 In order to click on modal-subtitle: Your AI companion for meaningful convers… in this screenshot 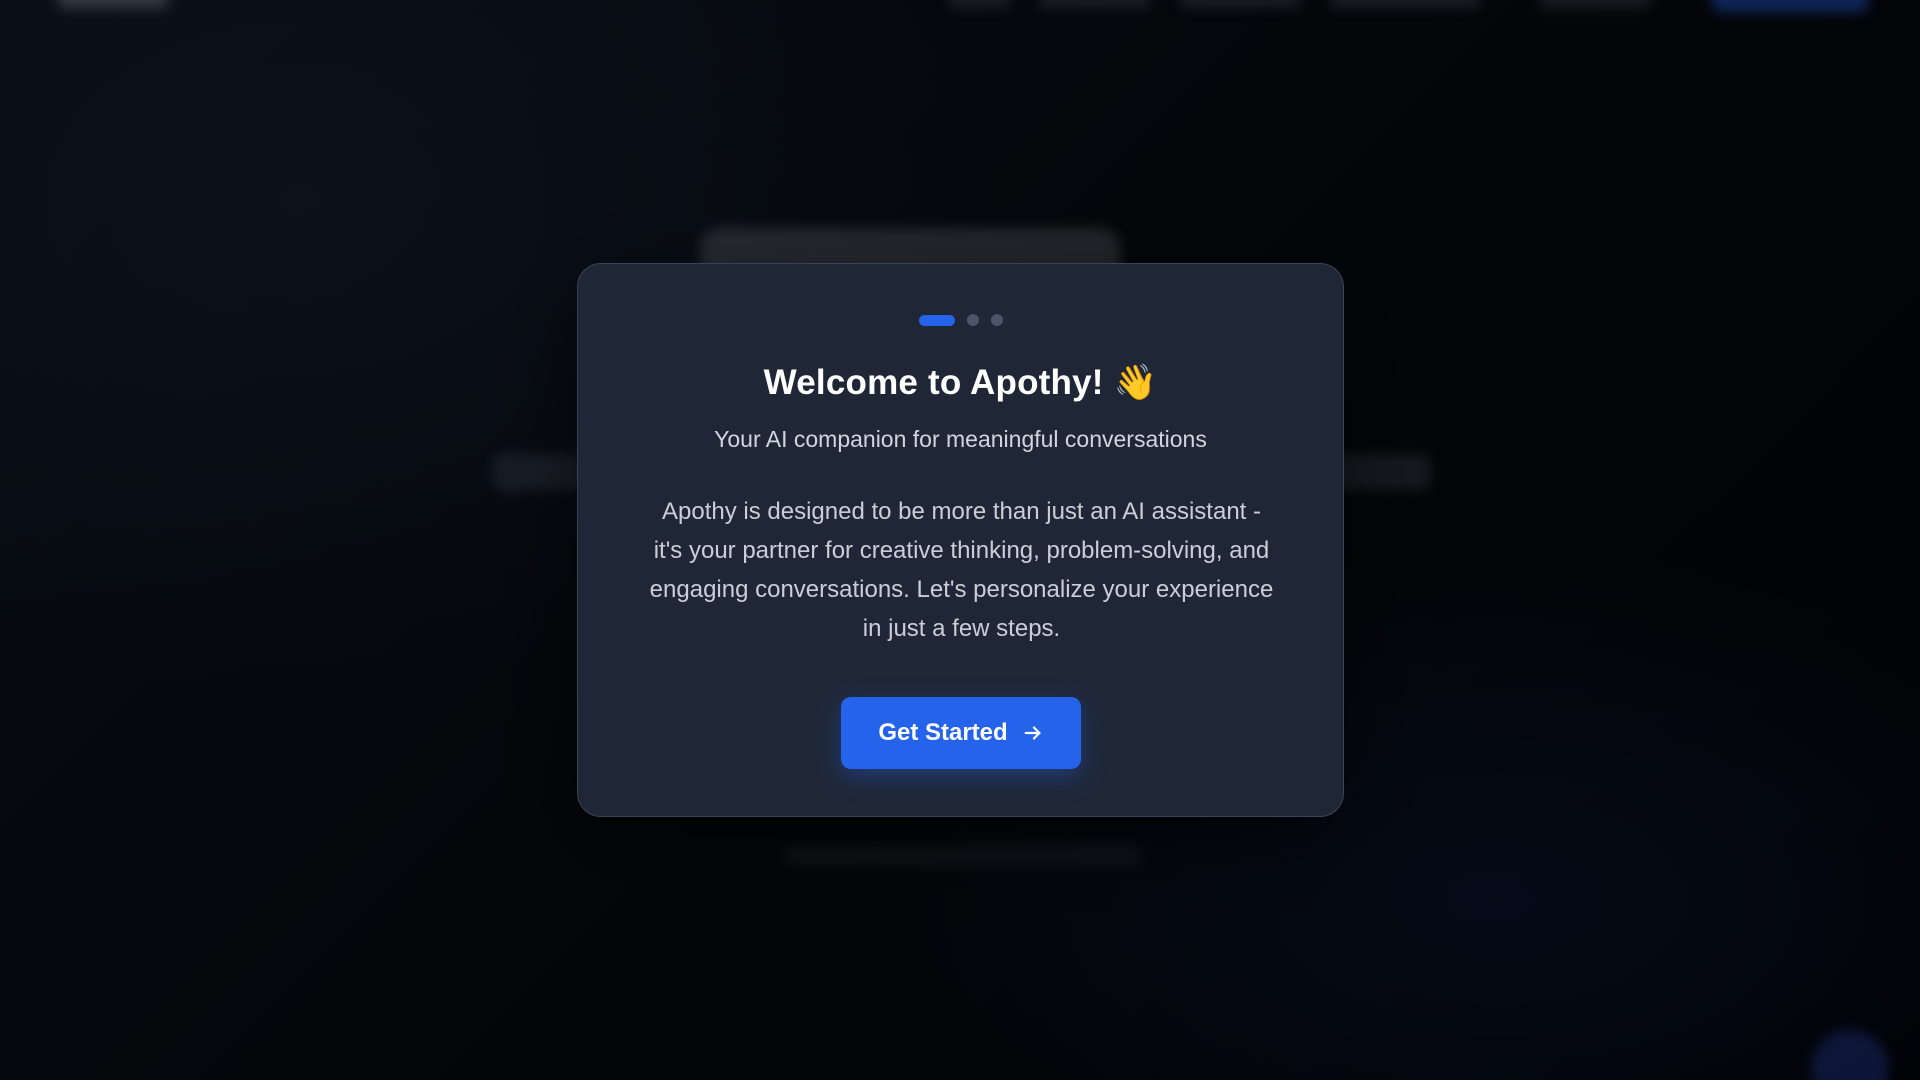, I will do `click(960, 439)`.